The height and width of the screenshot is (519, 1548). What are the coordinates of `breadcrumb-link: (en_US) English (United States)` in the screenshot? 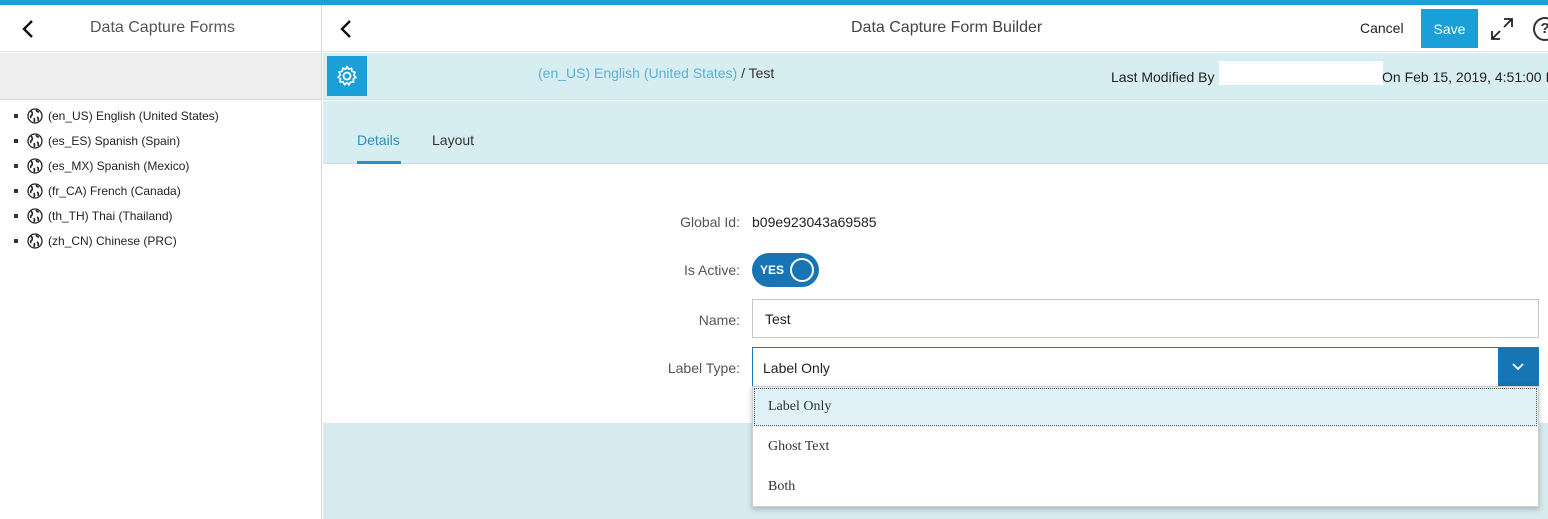 It's located at (637, 73).